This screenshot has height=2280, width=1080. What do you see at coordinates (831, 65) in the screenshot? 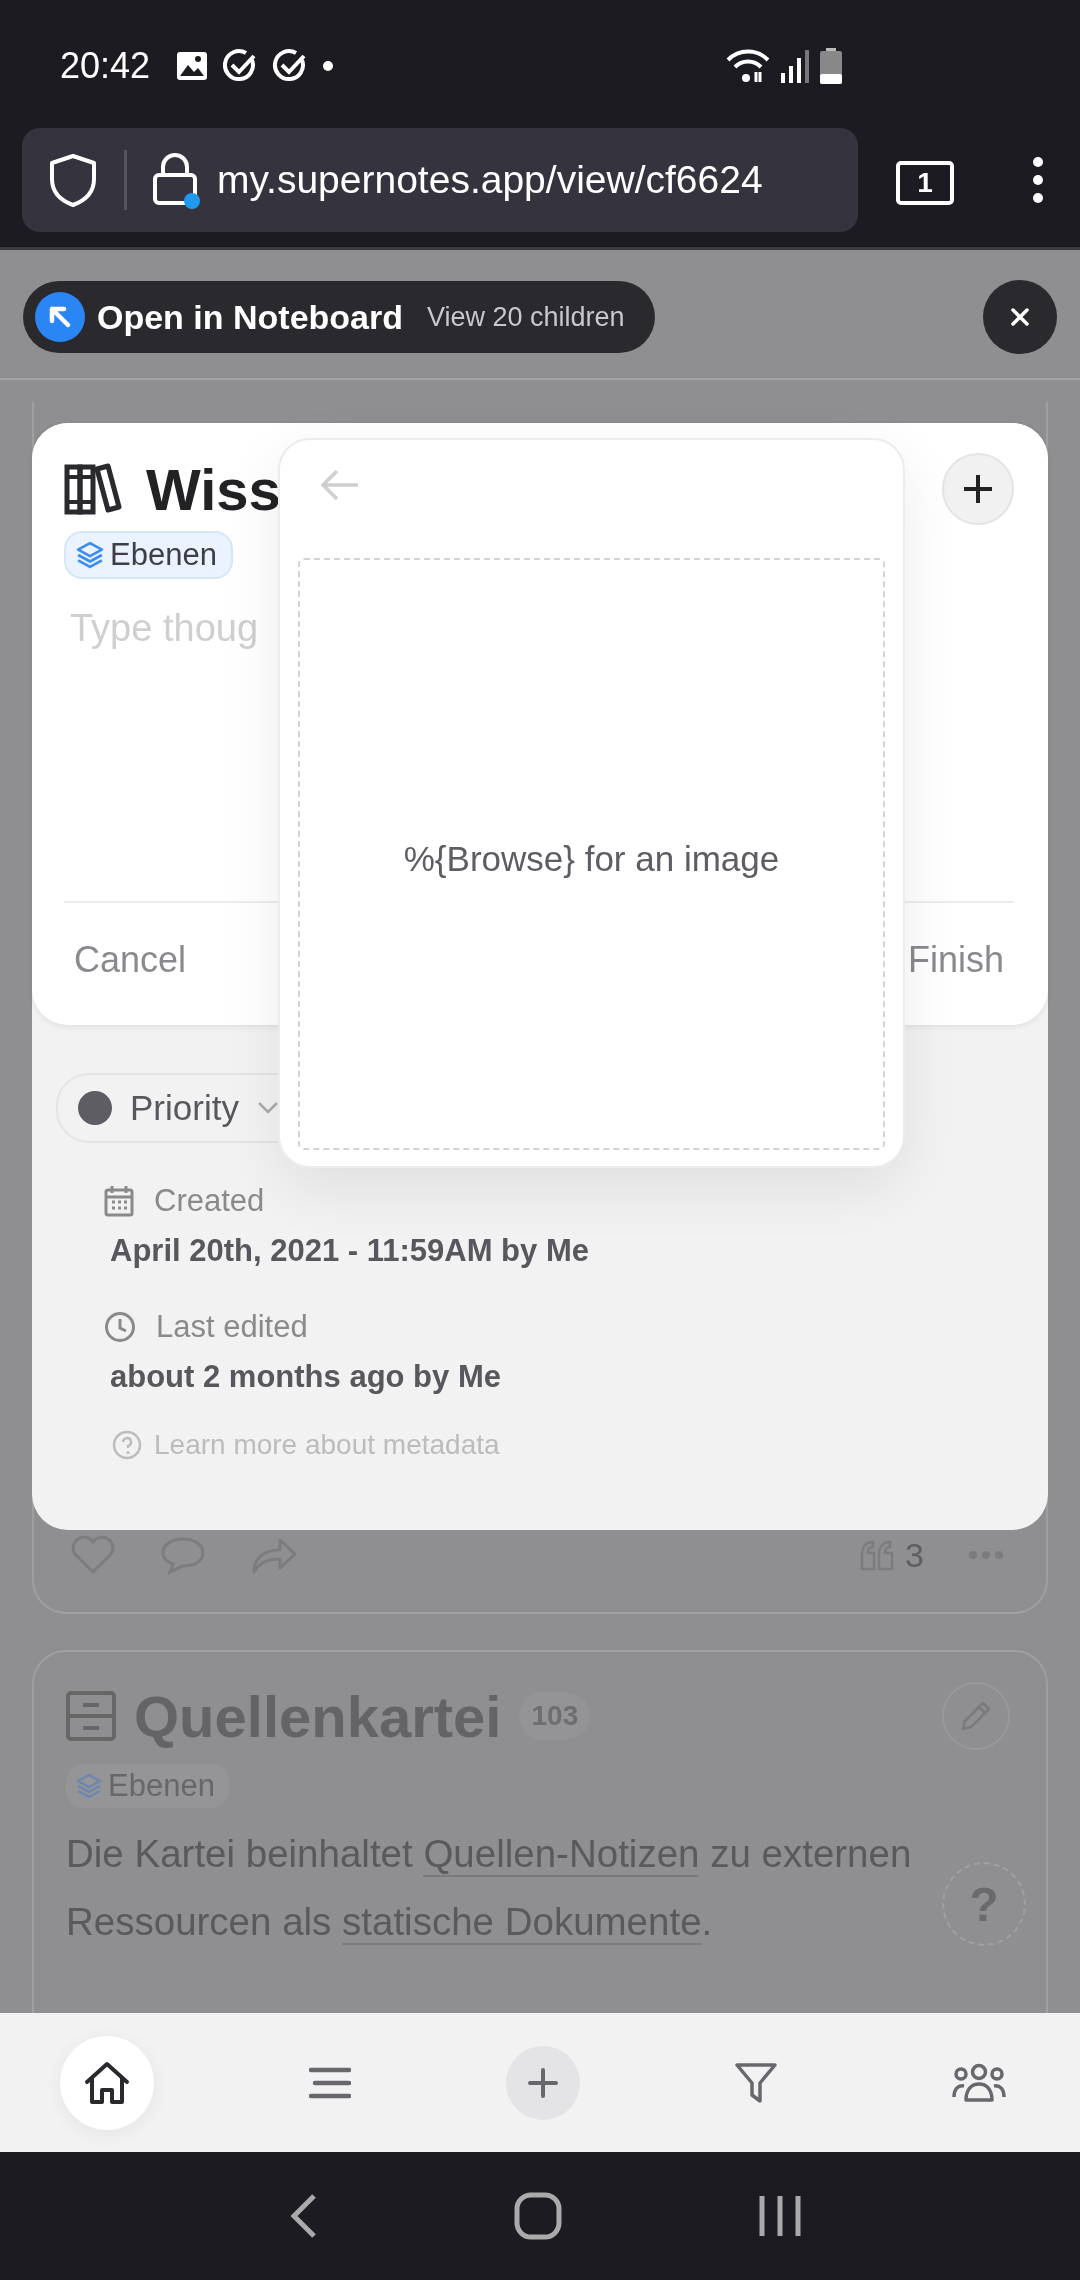
I see `battery-icon` at bounding box center [831, 65].